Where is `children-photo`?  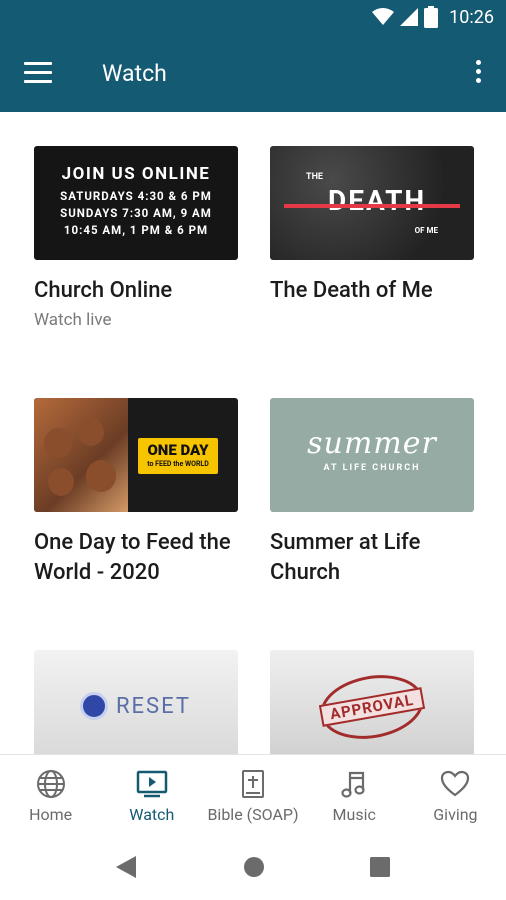
children-photo is located at coordinates (81, 455).